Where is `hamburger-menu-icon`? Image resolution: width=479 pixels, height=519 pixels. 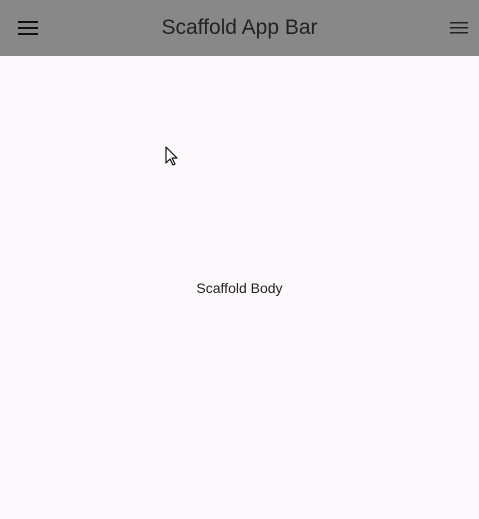
hamburger-menu-icon is located at coordinates (28, 28).